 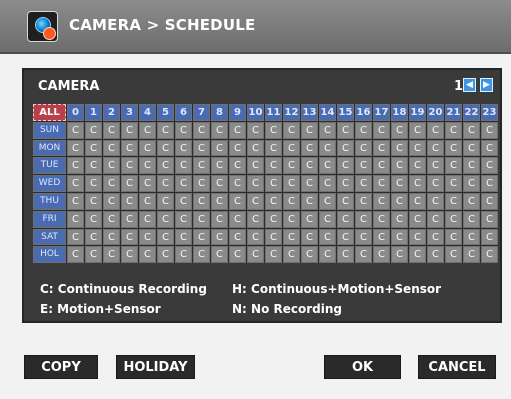 What do you see at coordinates (291, 112) in the screenshot?
I see `hour-header-12: 12` at bounding box center [291, 112].